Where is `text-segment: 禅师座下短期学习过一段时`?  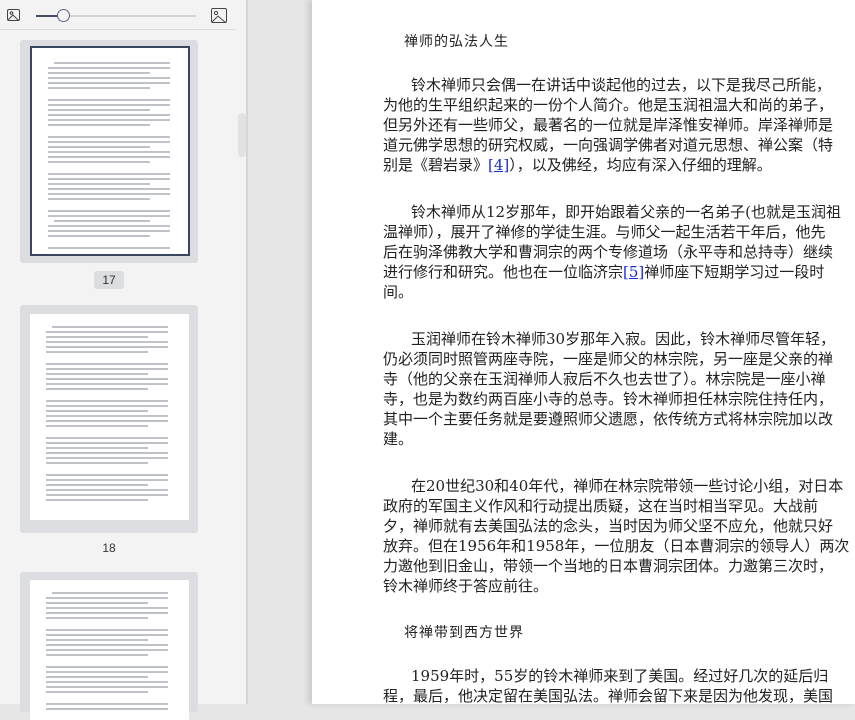
text-segment: 禅师座下短期学习过一段时 is located at coordinates (734, 272).